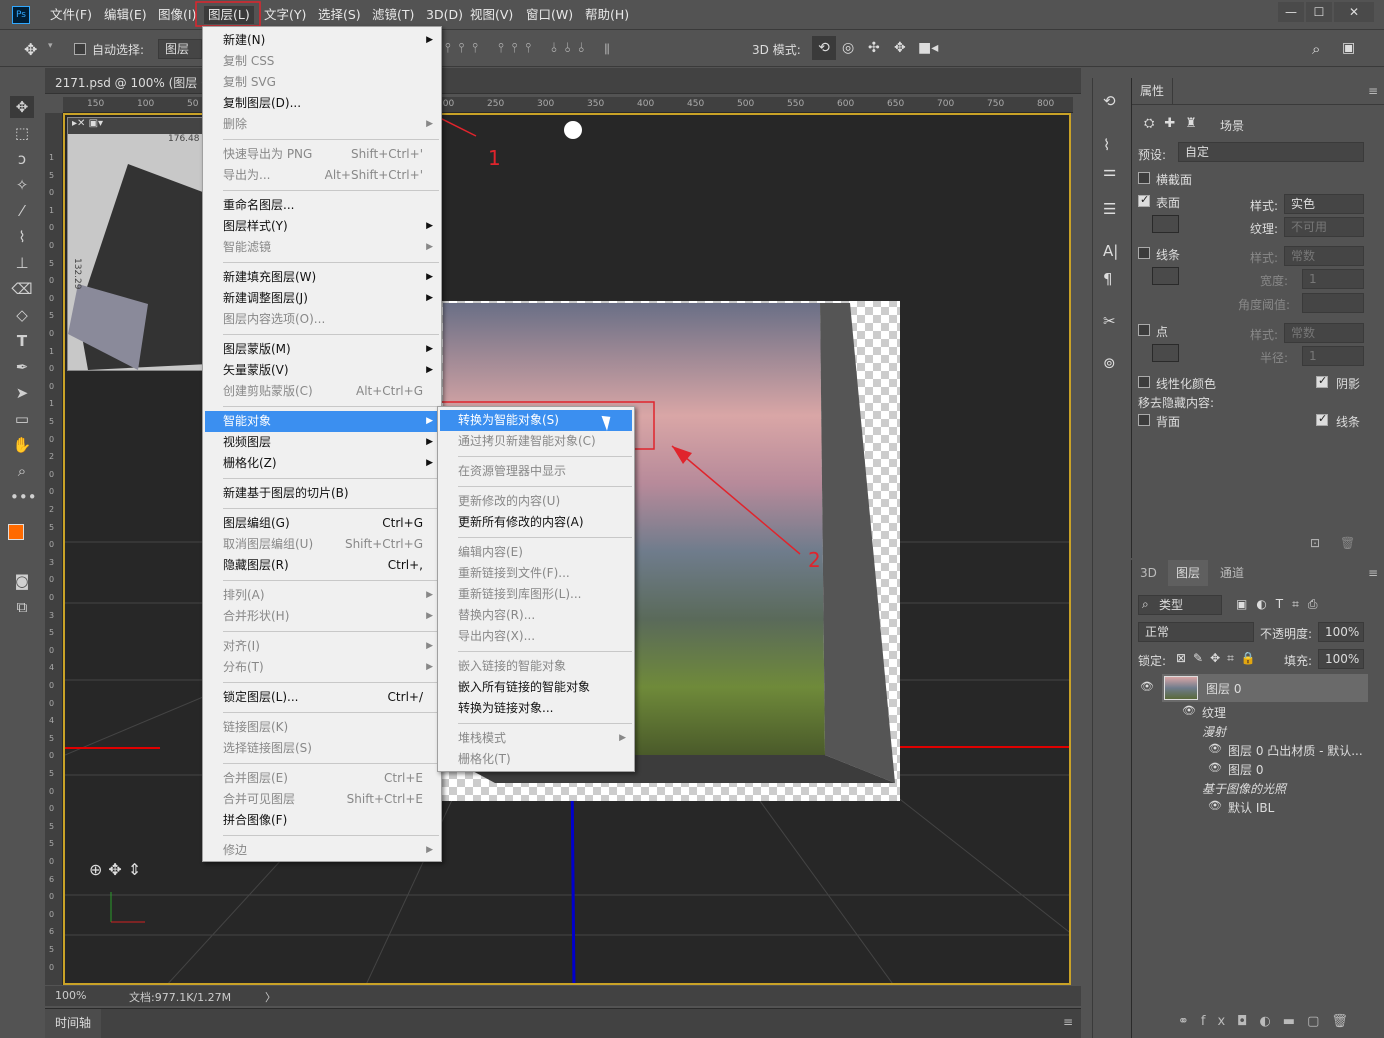  Describe the element at coordinates (322, 850) in the screenshot. I see `layer_menu-item: 修边 ▶` at that location.